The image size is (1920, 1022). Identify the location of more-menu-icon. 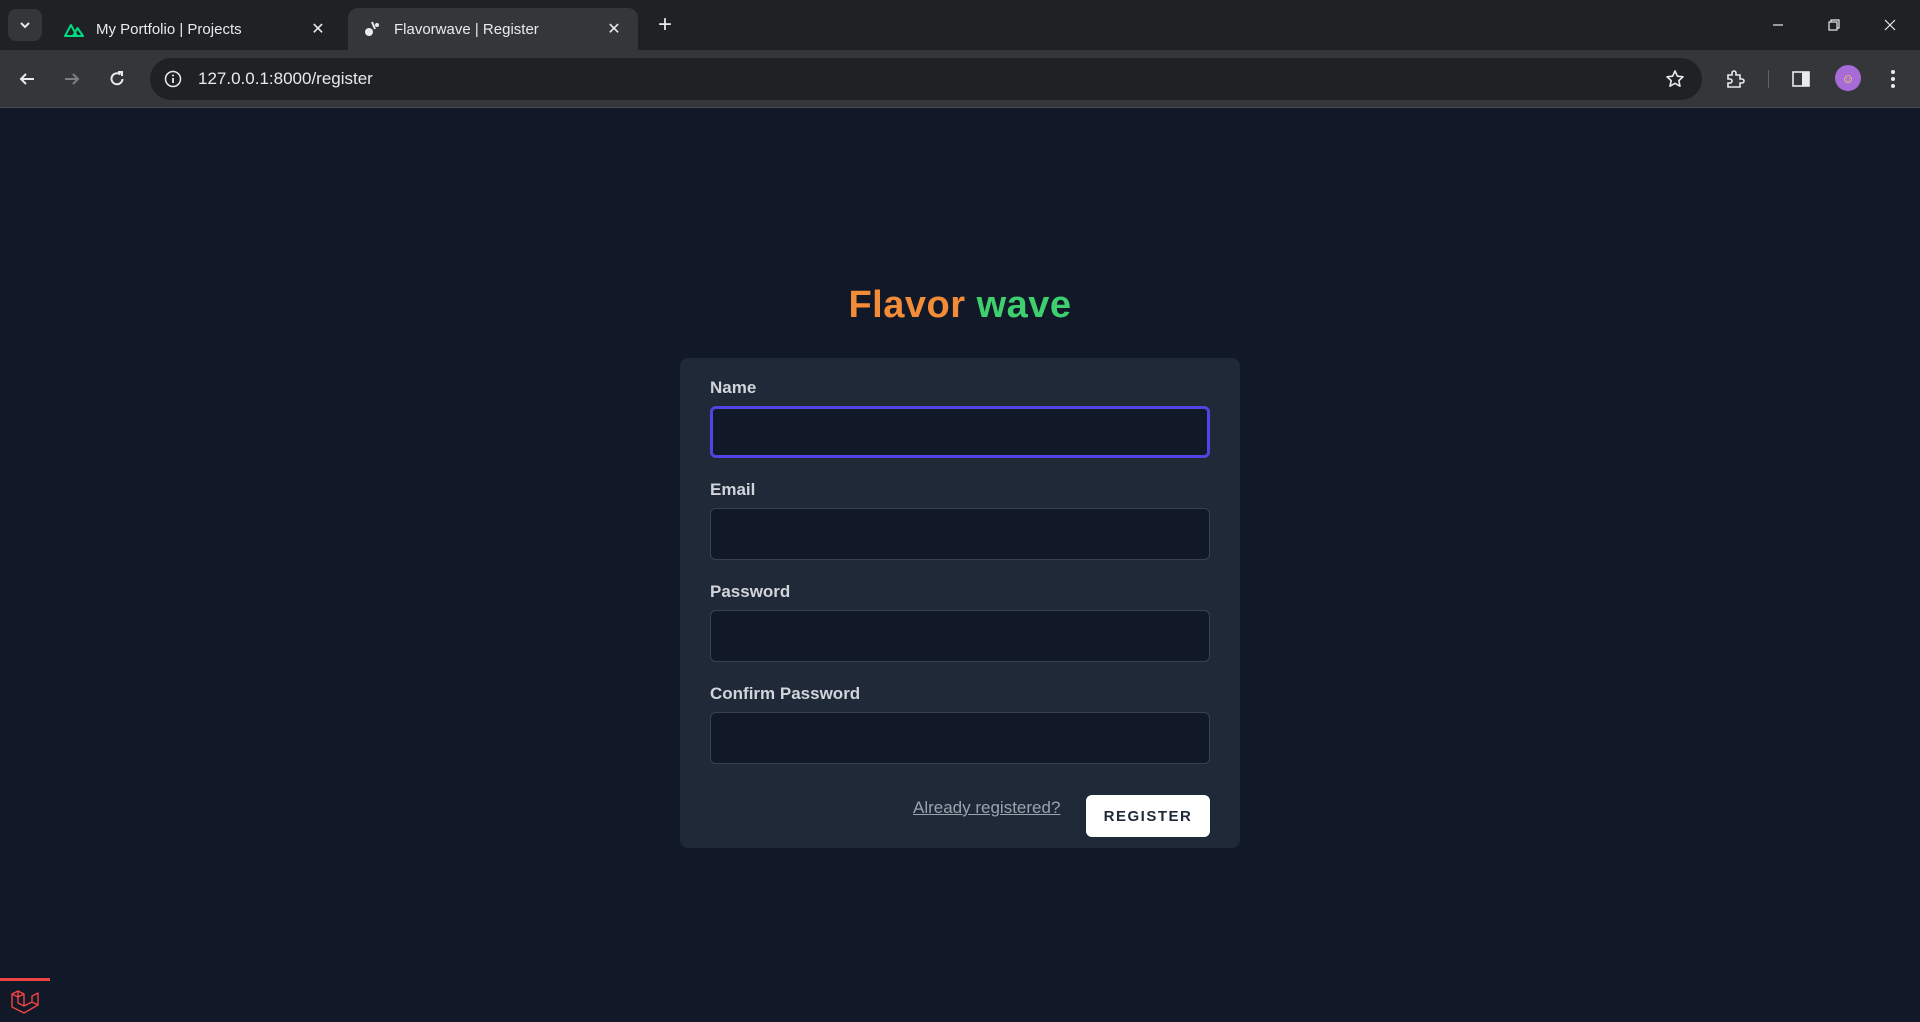
(1893, 79).